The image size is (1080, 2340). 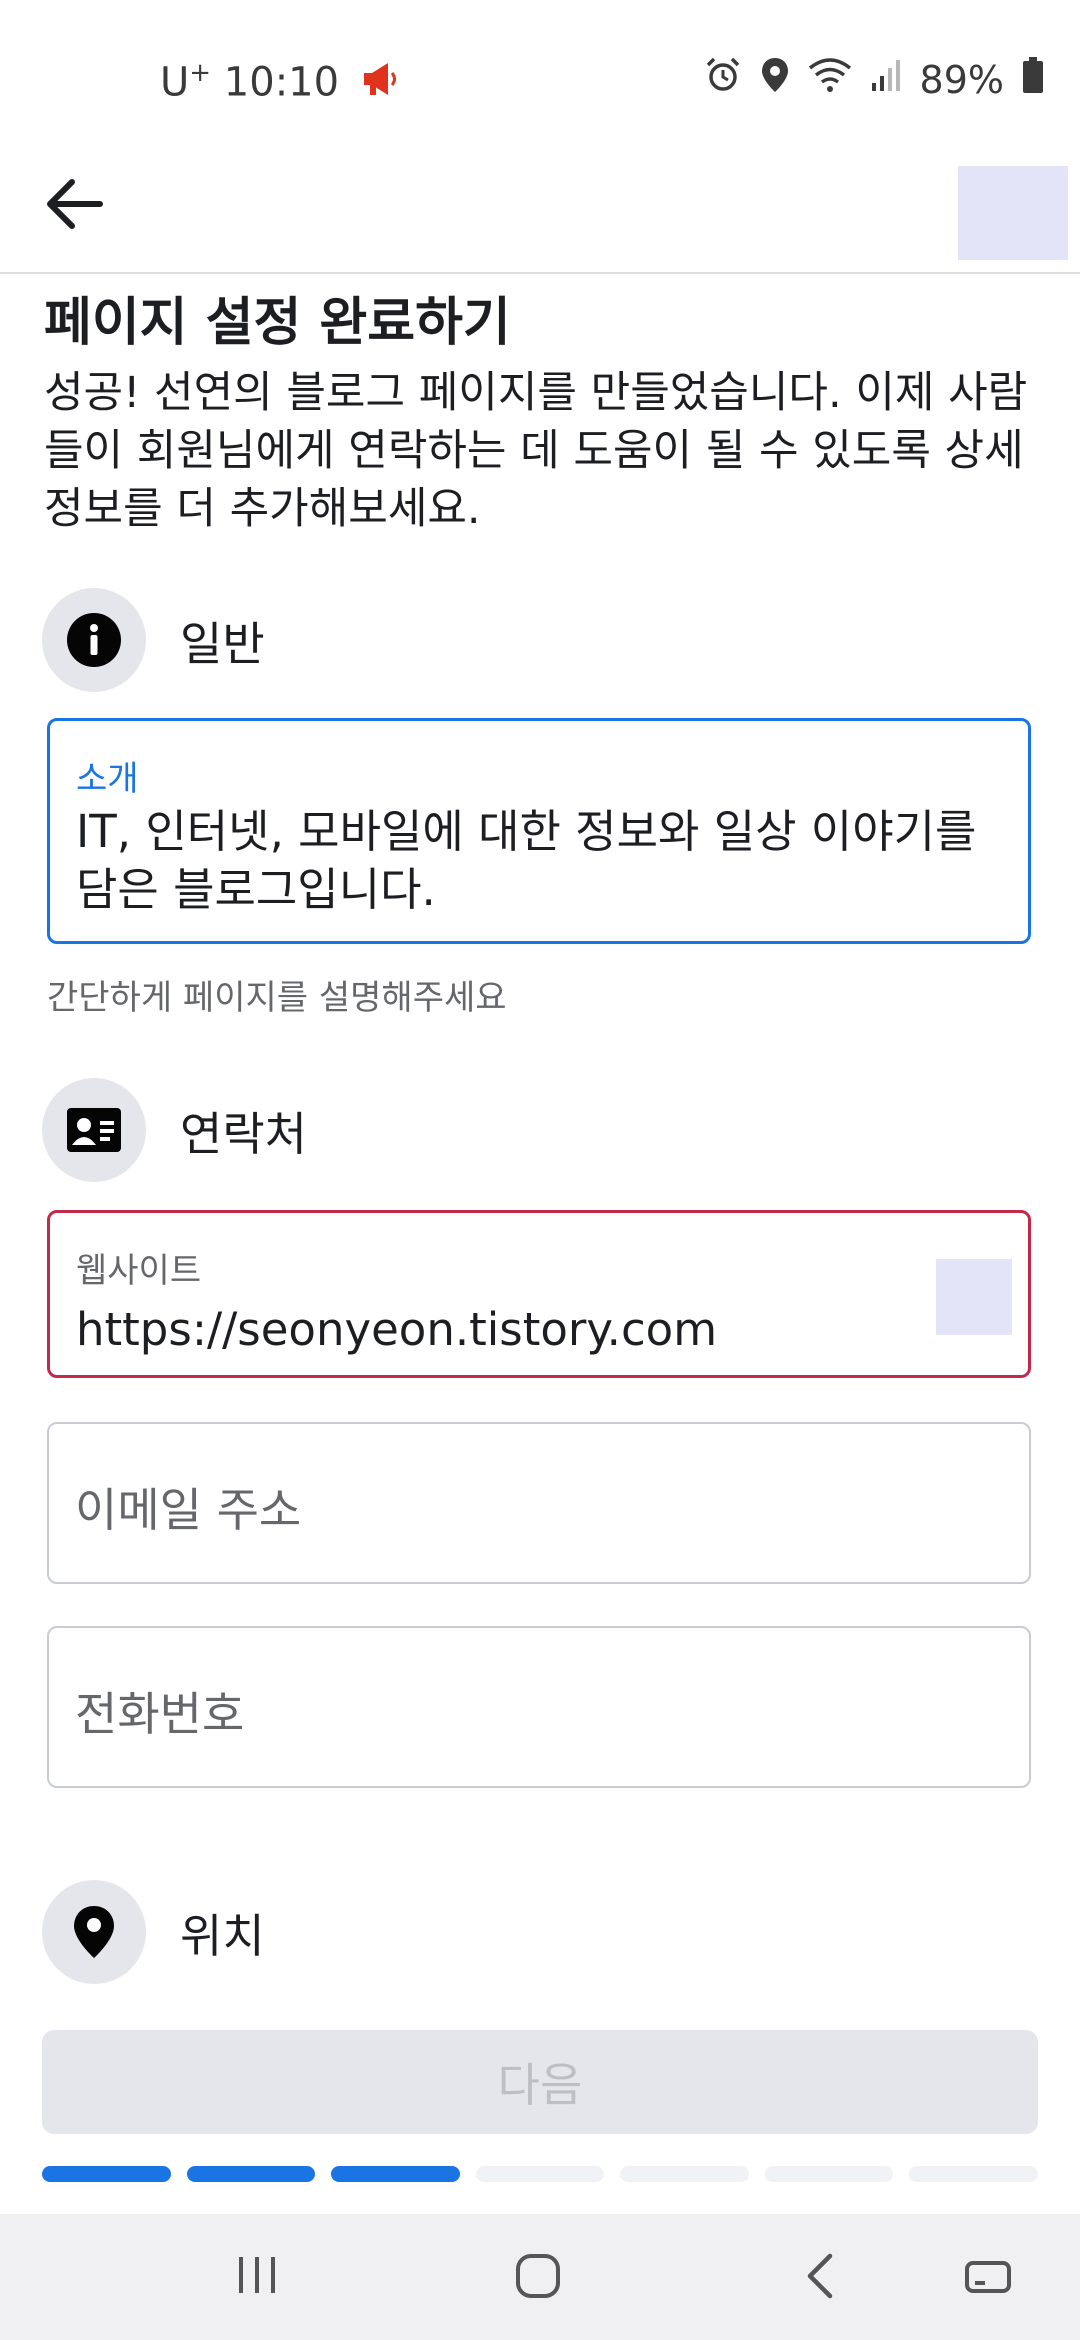 I want to click on progress-indicator, so click(x=540, y=2174).